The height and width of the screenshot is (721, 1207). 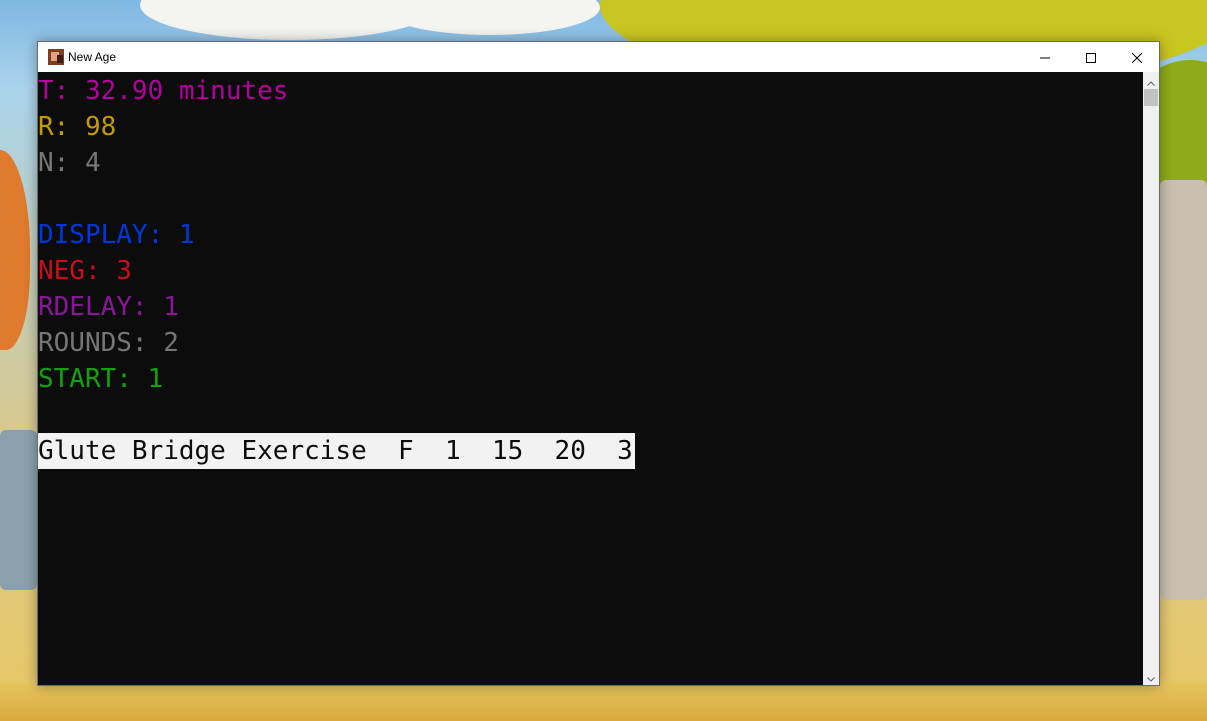 I want to click on scroll-thumb, so click(x=1151, y=97).